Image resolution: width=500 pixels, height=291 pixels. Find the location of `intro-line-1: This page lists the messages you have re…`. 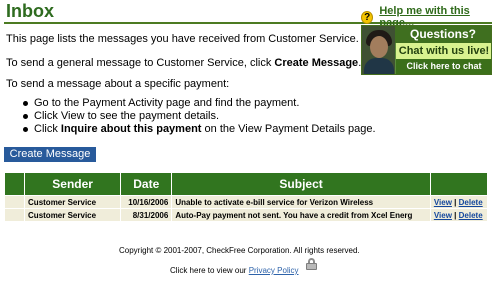

intro-line-1: This page lists the messages you have re… is located at coordinates (182, 39).